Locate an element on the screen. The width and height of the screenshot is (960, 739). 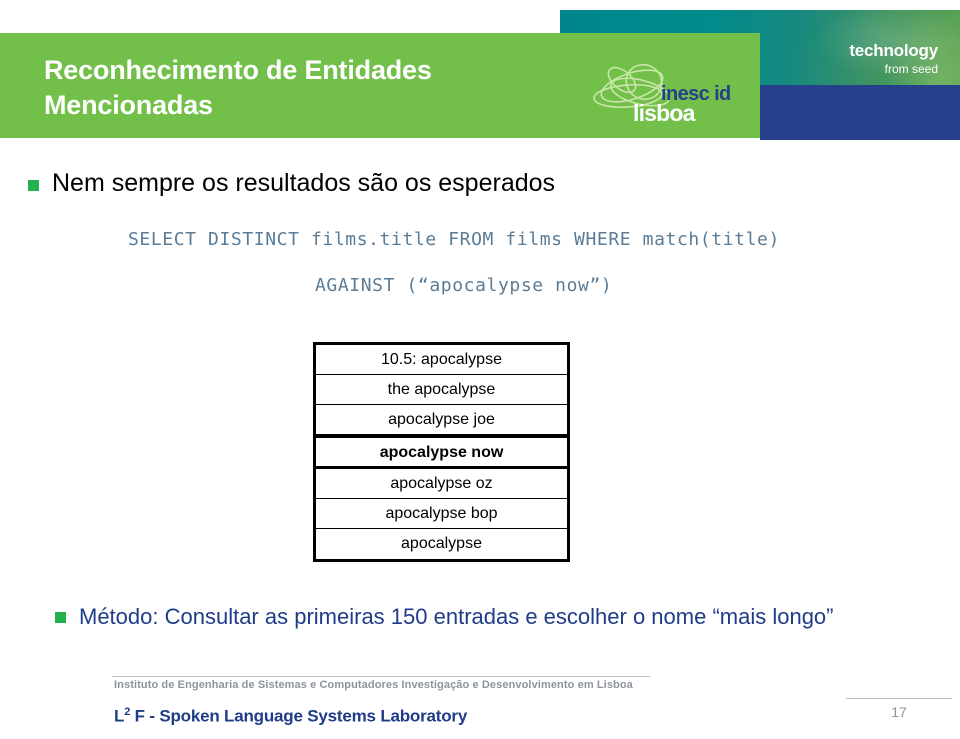
result-row: apocalypse oz is located at coordinates (441, 484).